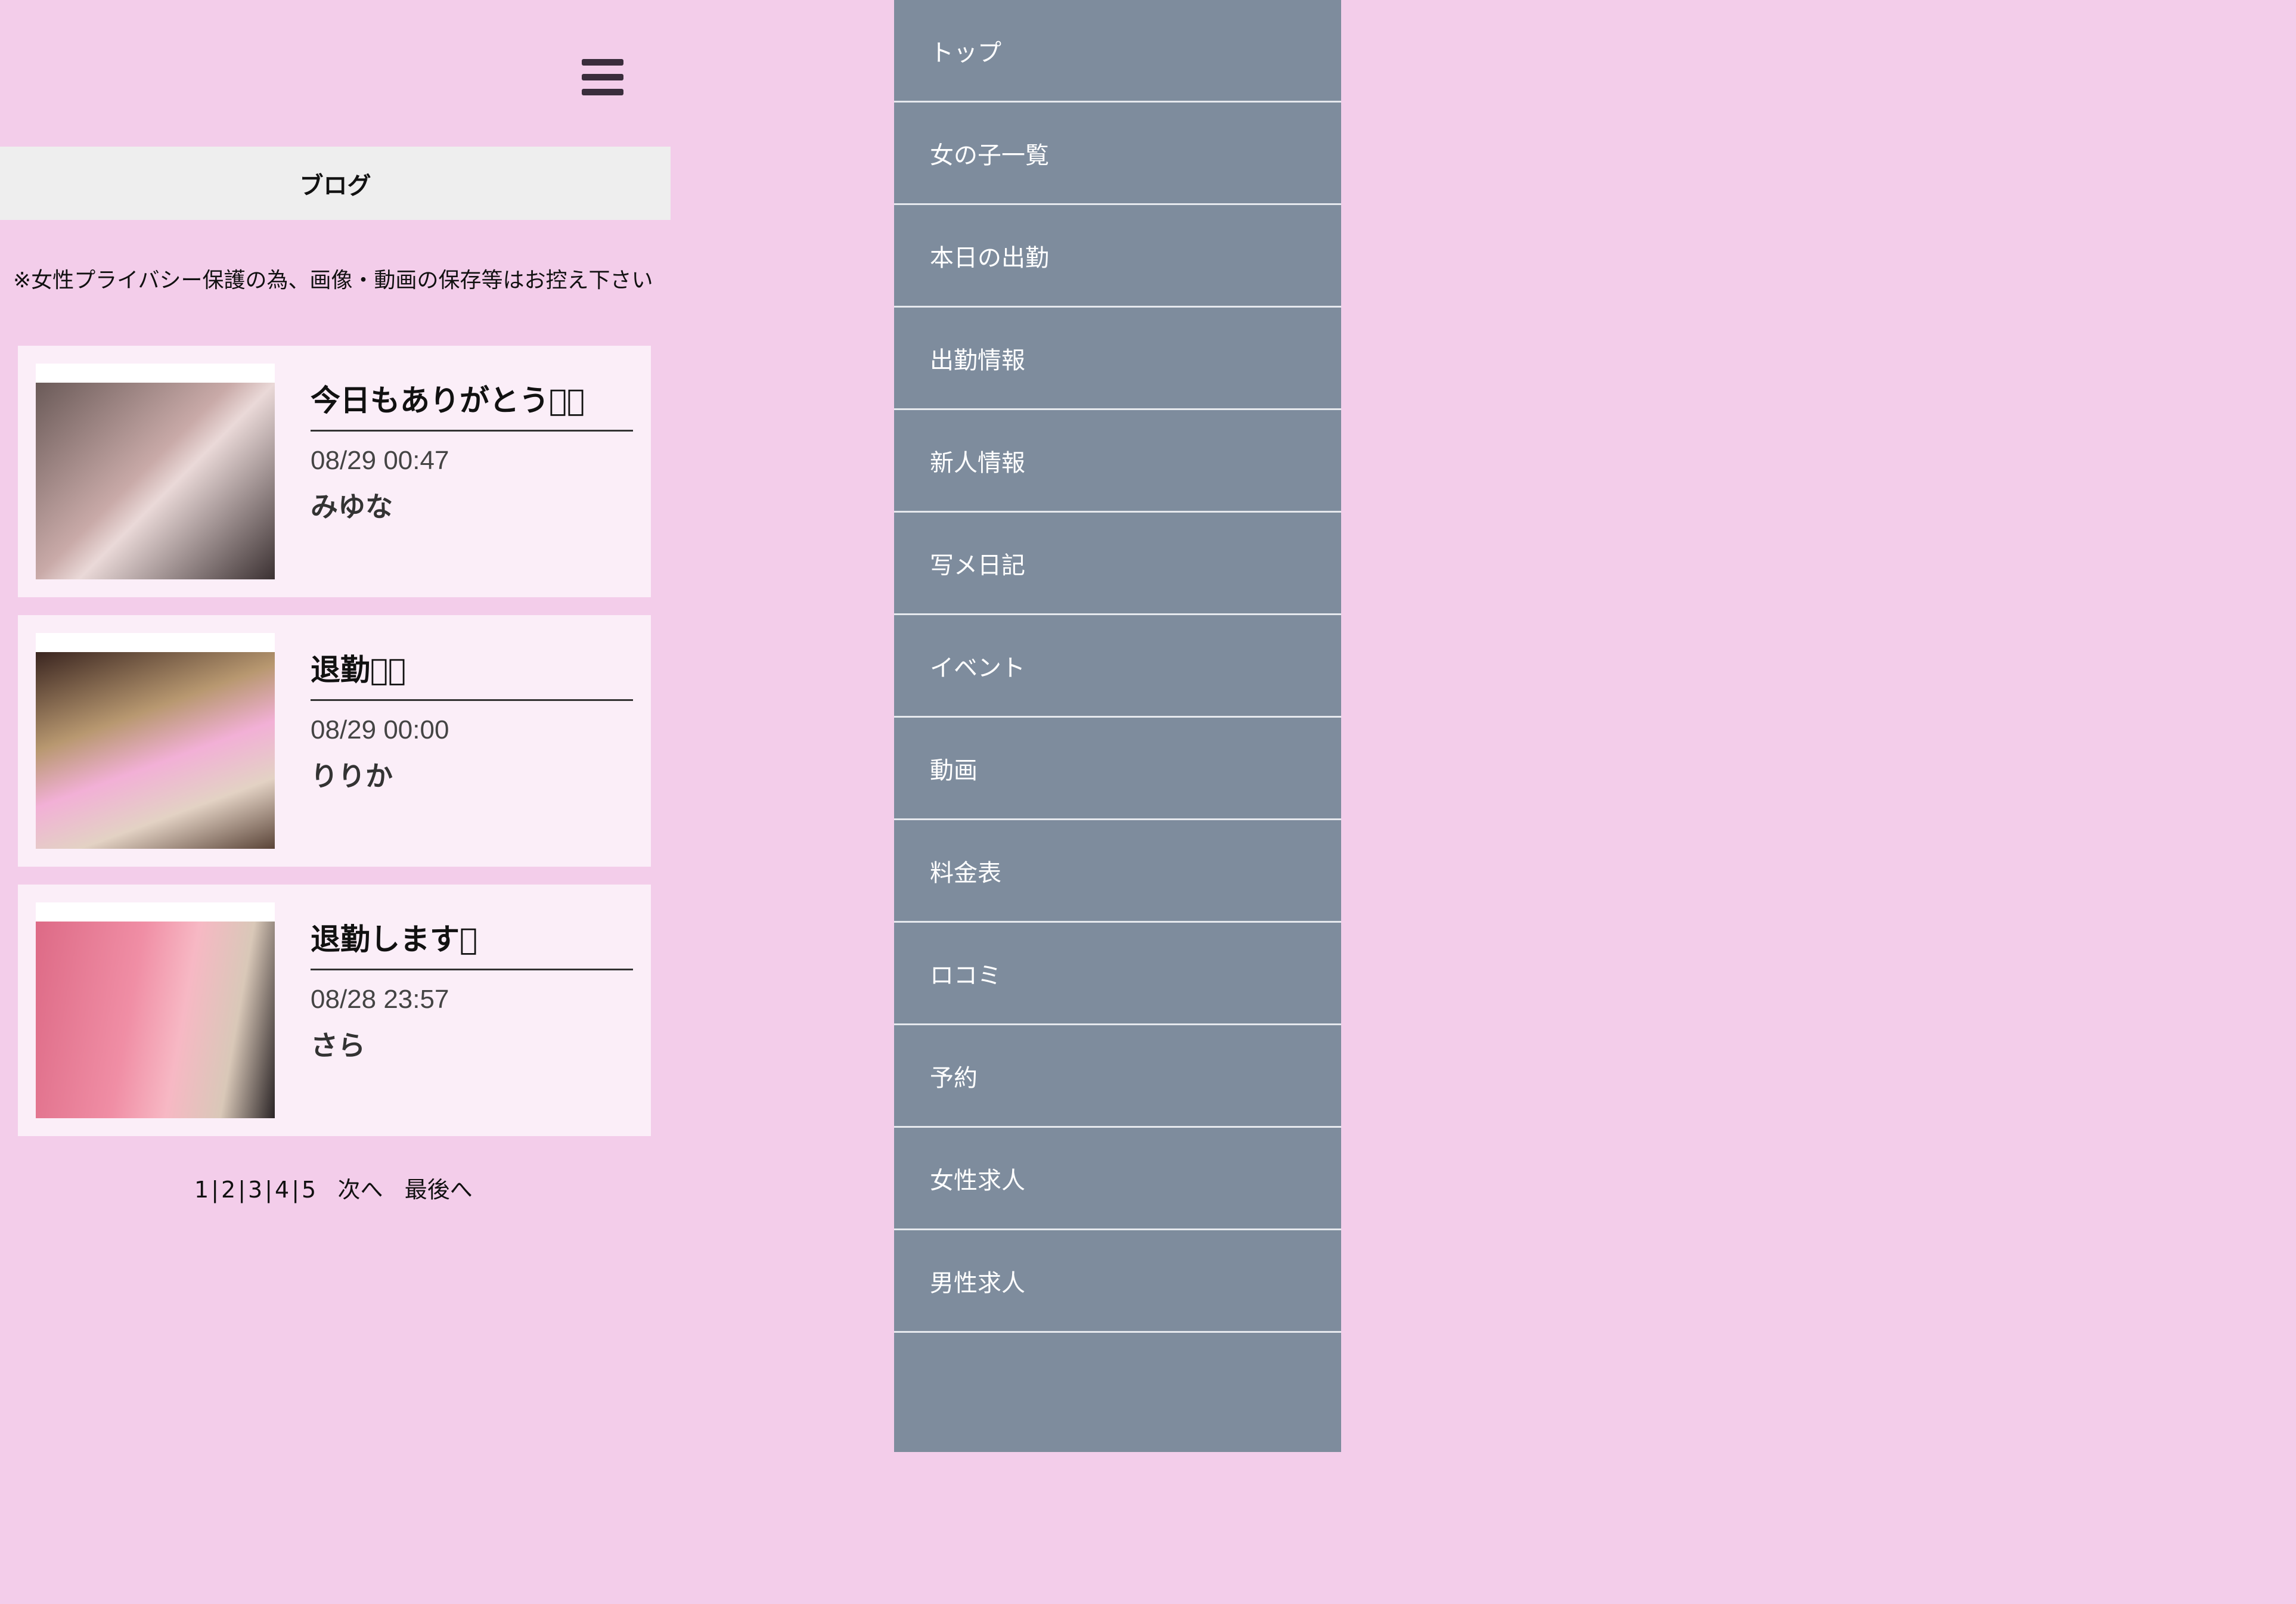 The image size is (2296, 1604). Describe the element at coordinates (380, 460) in the screenshot. I see `post-date: 08/29 00:47` at that location.